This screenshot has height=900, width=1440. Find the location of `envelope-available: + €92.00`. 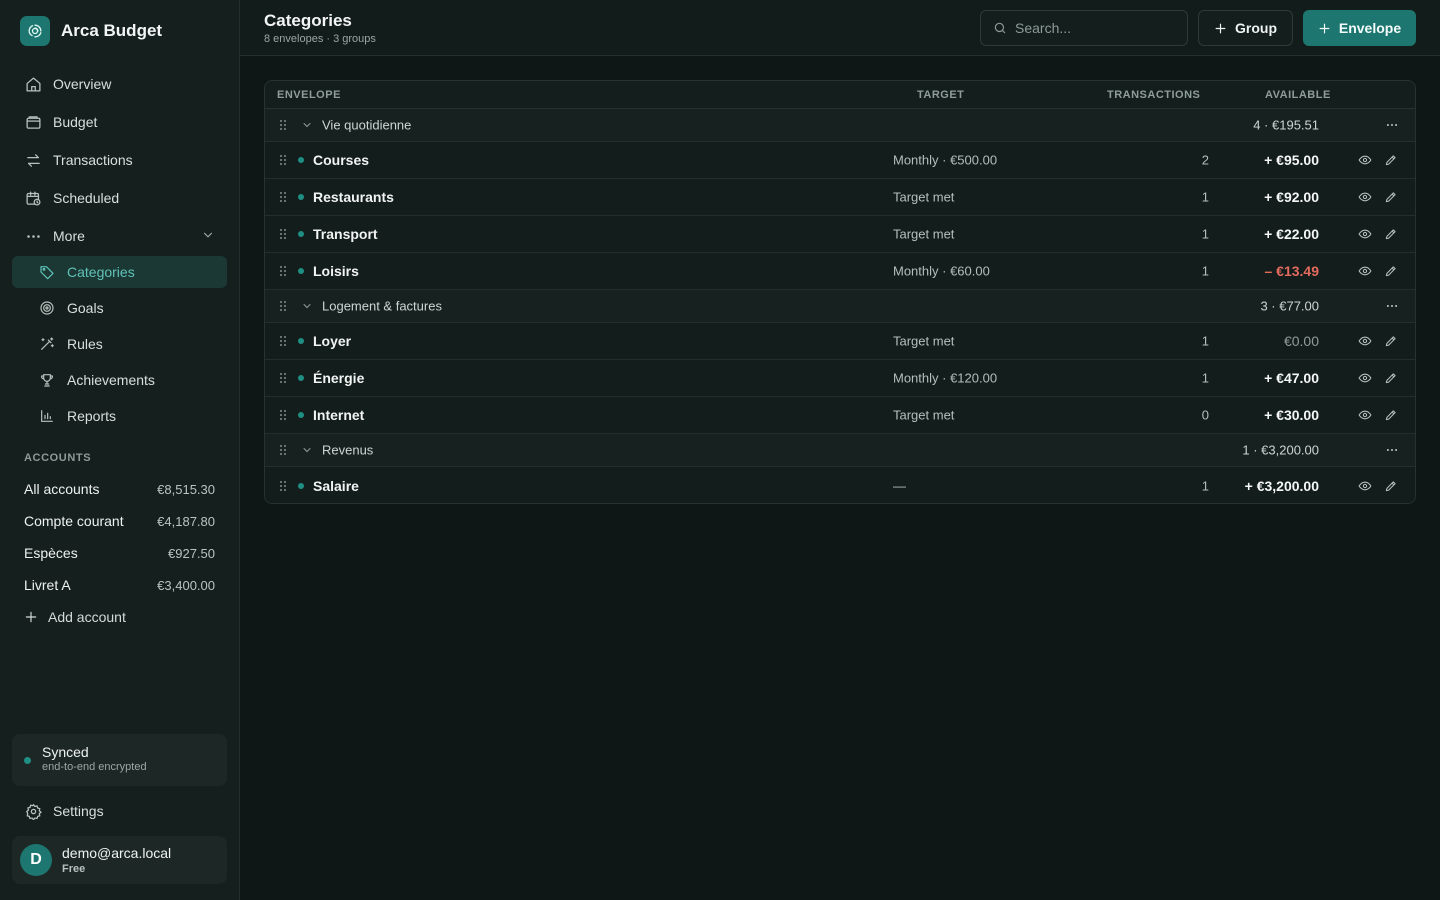

envelope-available: + €92.00 is located at coordinates (1291, 197).